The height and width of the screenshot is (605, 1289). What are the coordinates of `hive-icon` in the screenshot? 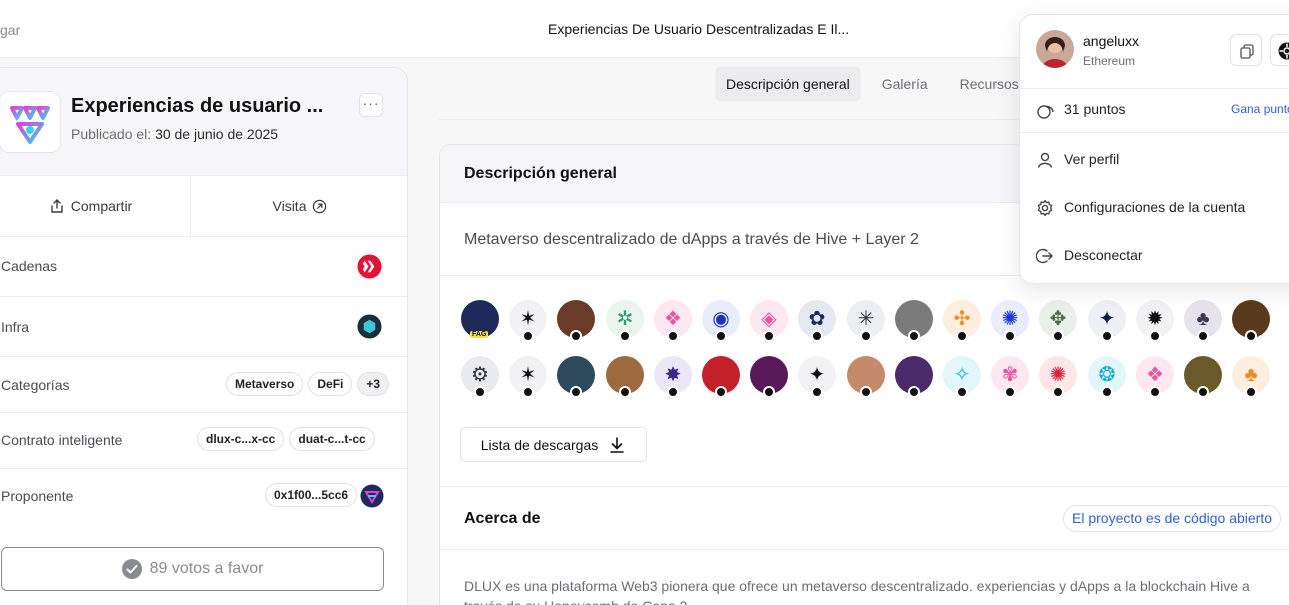 It's located at (369, 266).